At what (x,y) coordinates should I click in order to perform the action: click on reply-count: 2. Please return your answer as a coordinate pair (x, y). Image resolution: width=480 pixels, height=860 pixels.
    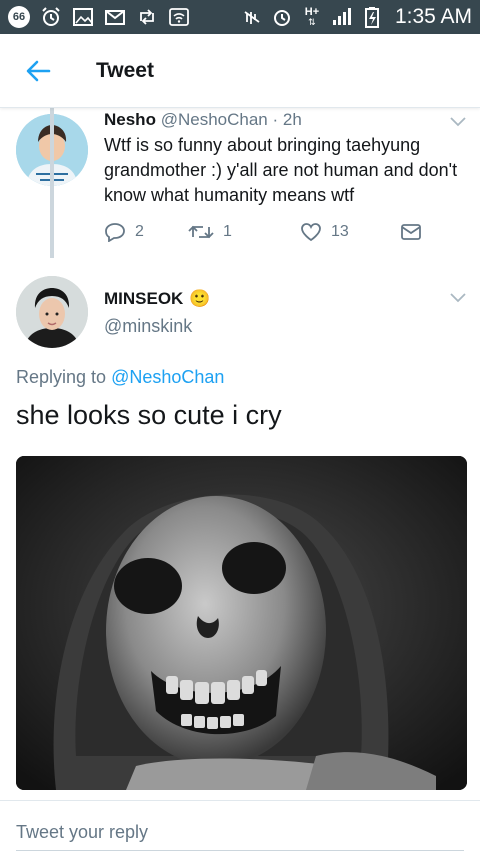
    Looking at the image, I should click on (139, 231).